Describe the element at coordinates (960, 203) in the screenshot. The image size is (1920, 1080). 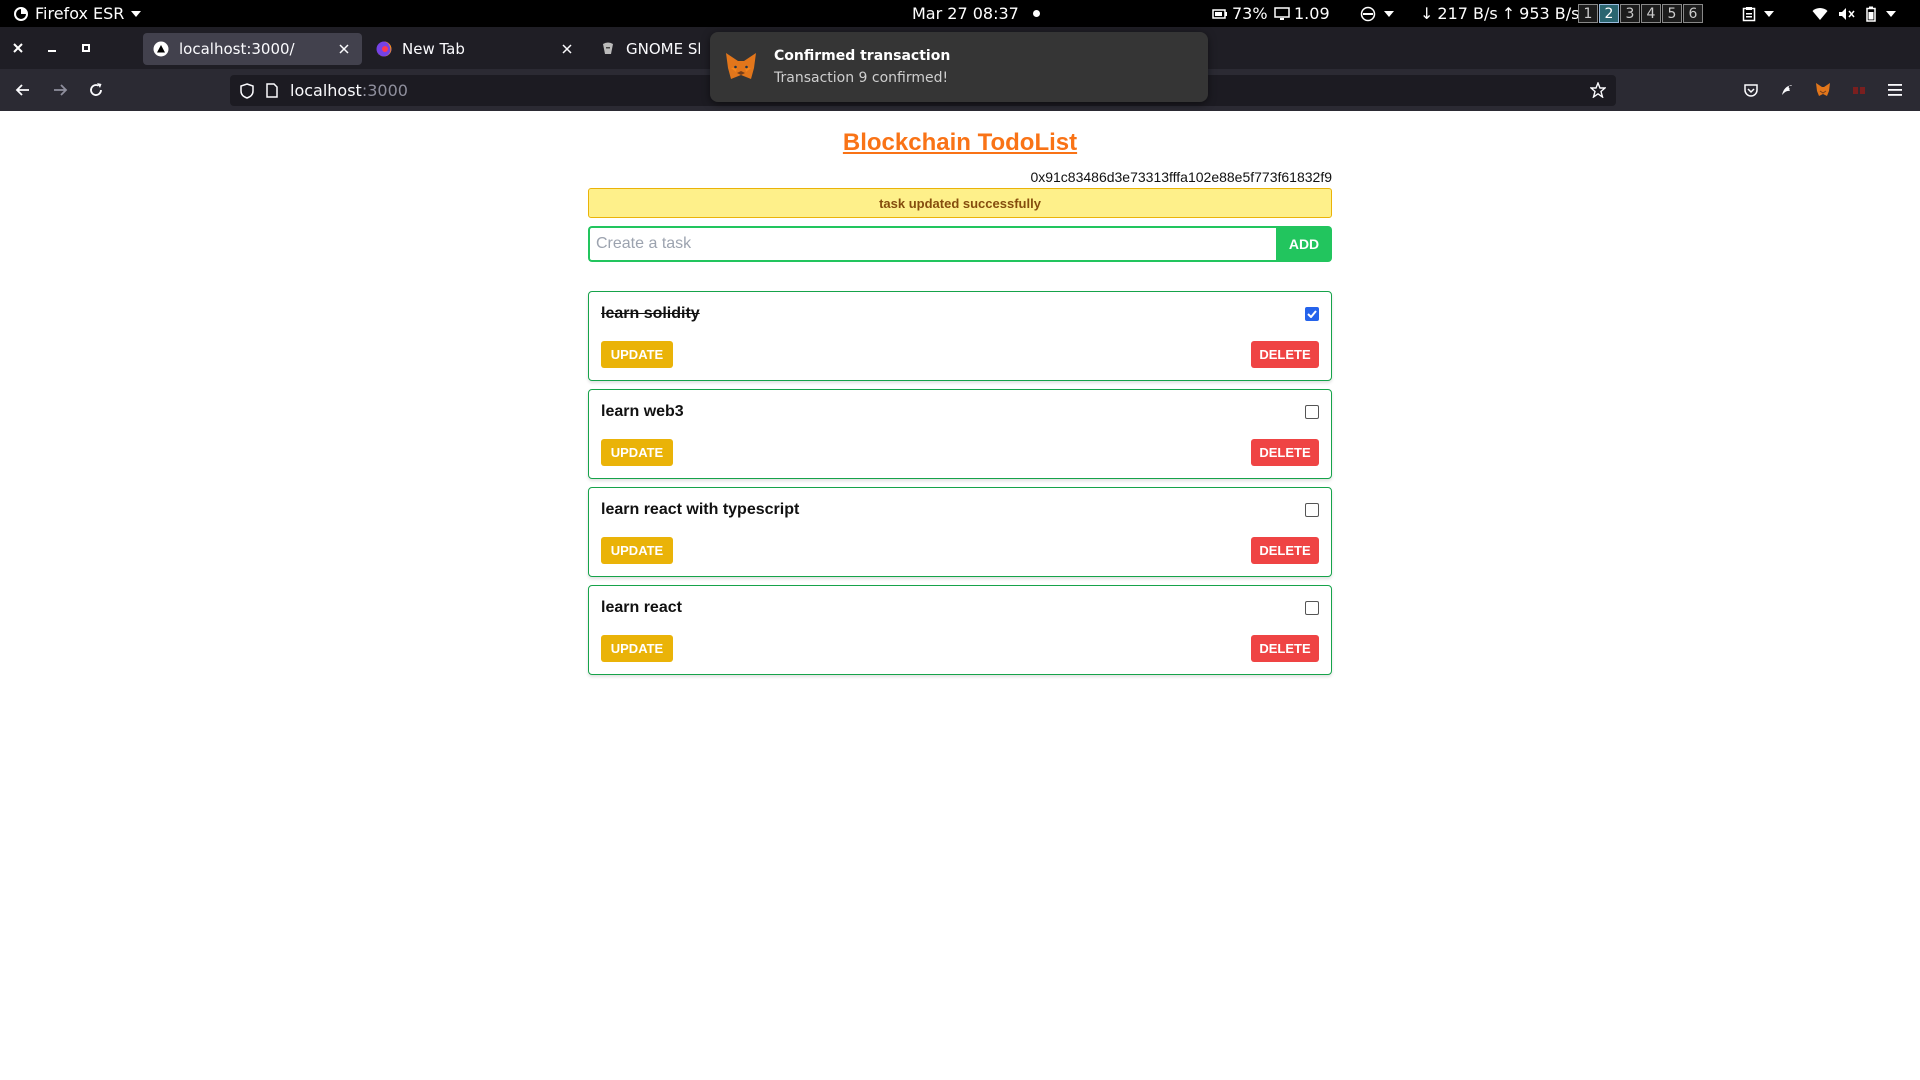
I see `status-alert: task updated successfully` at that location.